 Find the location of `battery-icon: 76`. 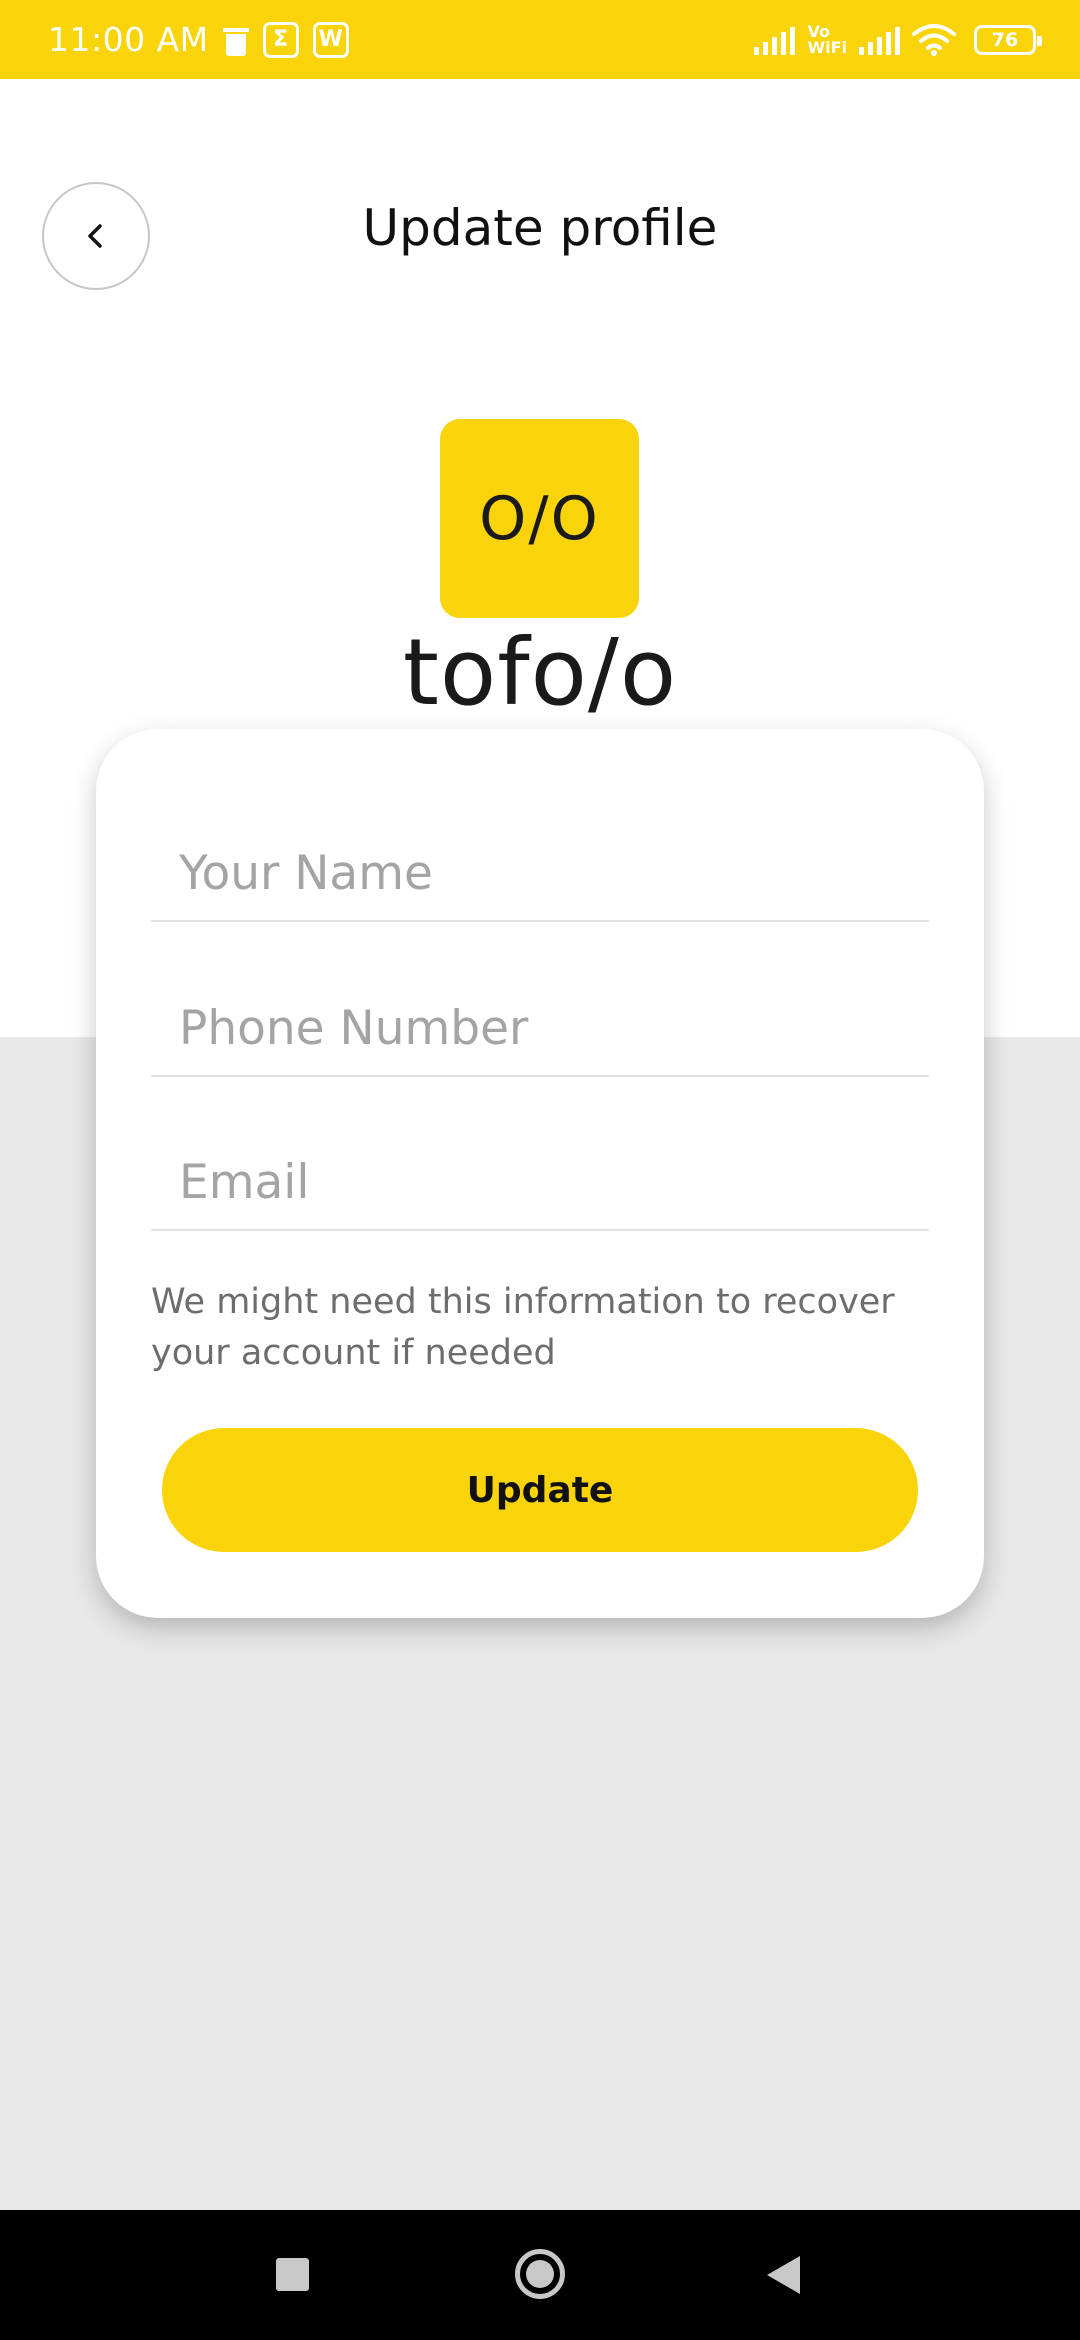

battery-icon: 76 is located at coordinates (1008, 39).